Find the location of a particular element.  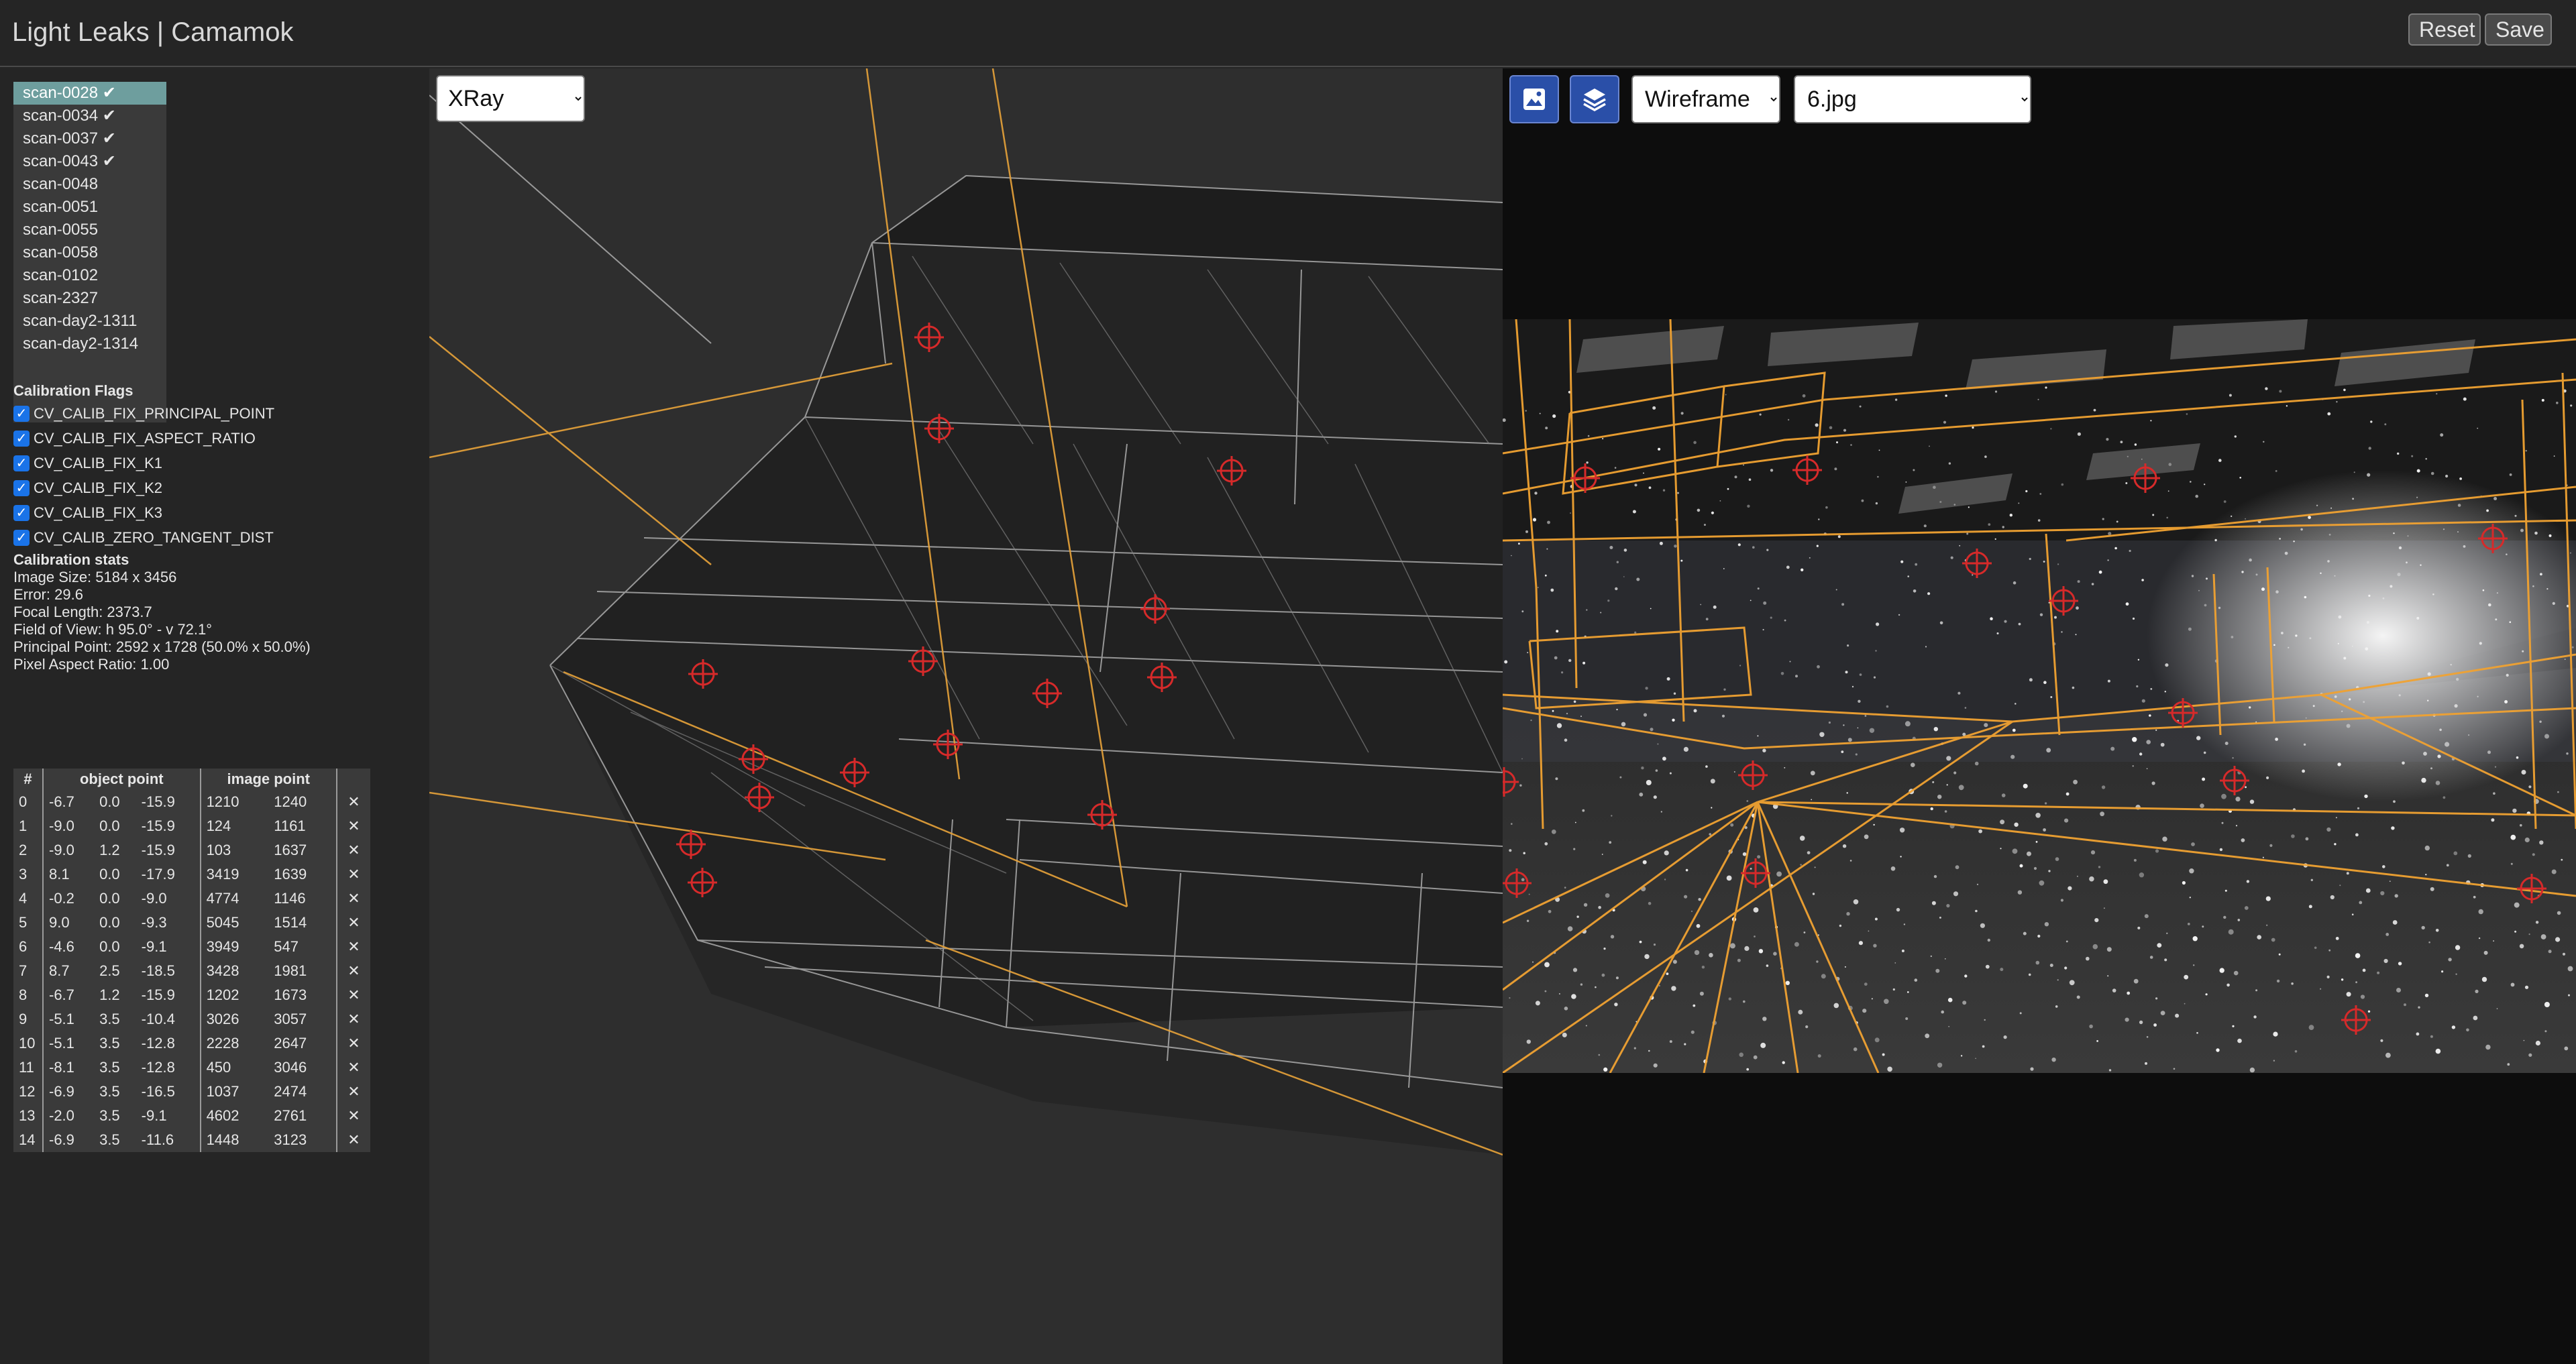

image-point-header: image point is located at coordinates (268, 779).